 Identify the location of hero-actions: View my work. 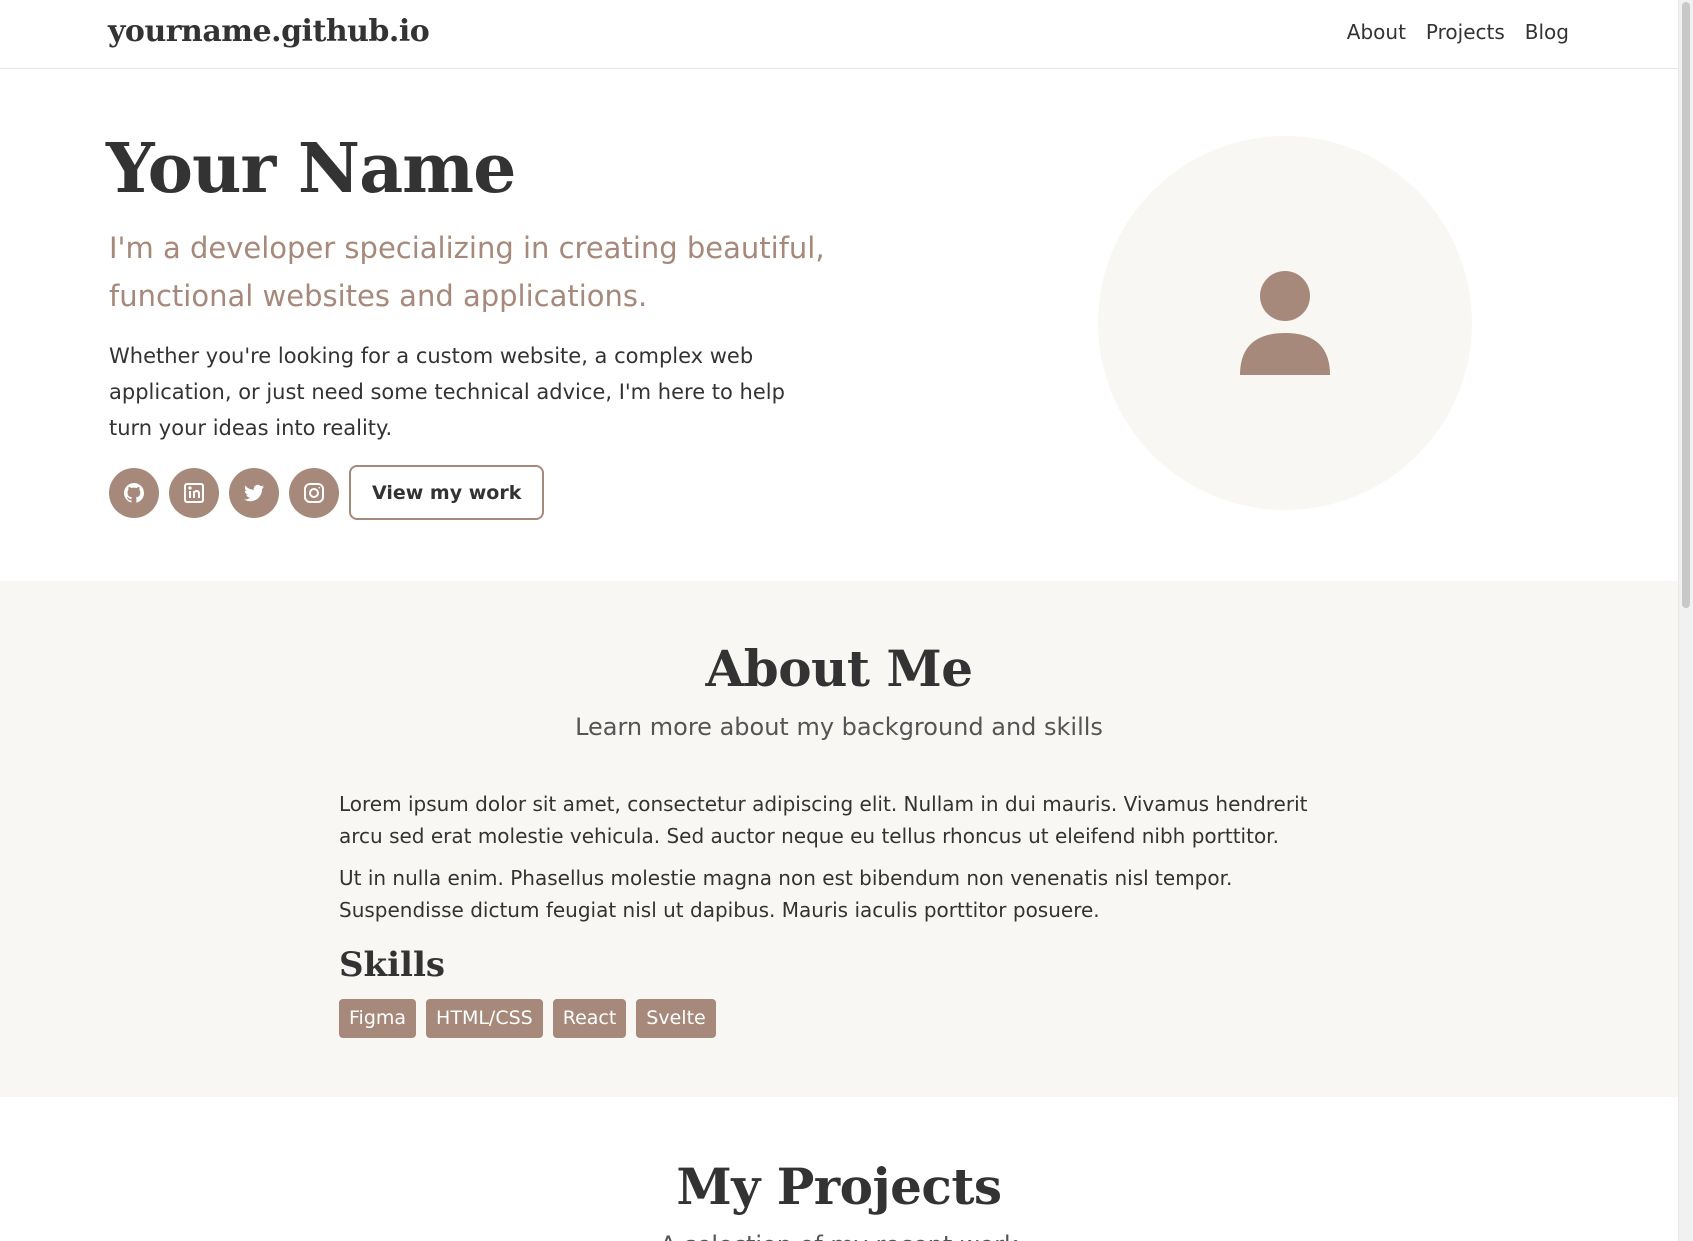
(327, 492).